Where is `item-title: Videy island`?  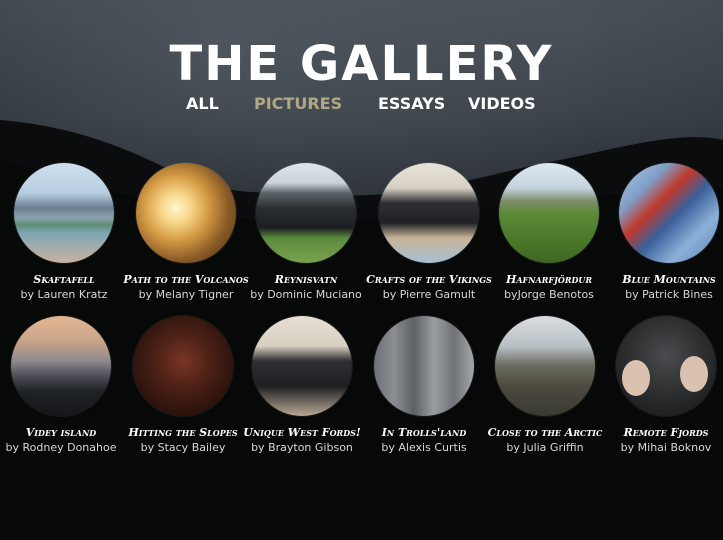 item-title: Videy island is located at coordinates (63, 432).